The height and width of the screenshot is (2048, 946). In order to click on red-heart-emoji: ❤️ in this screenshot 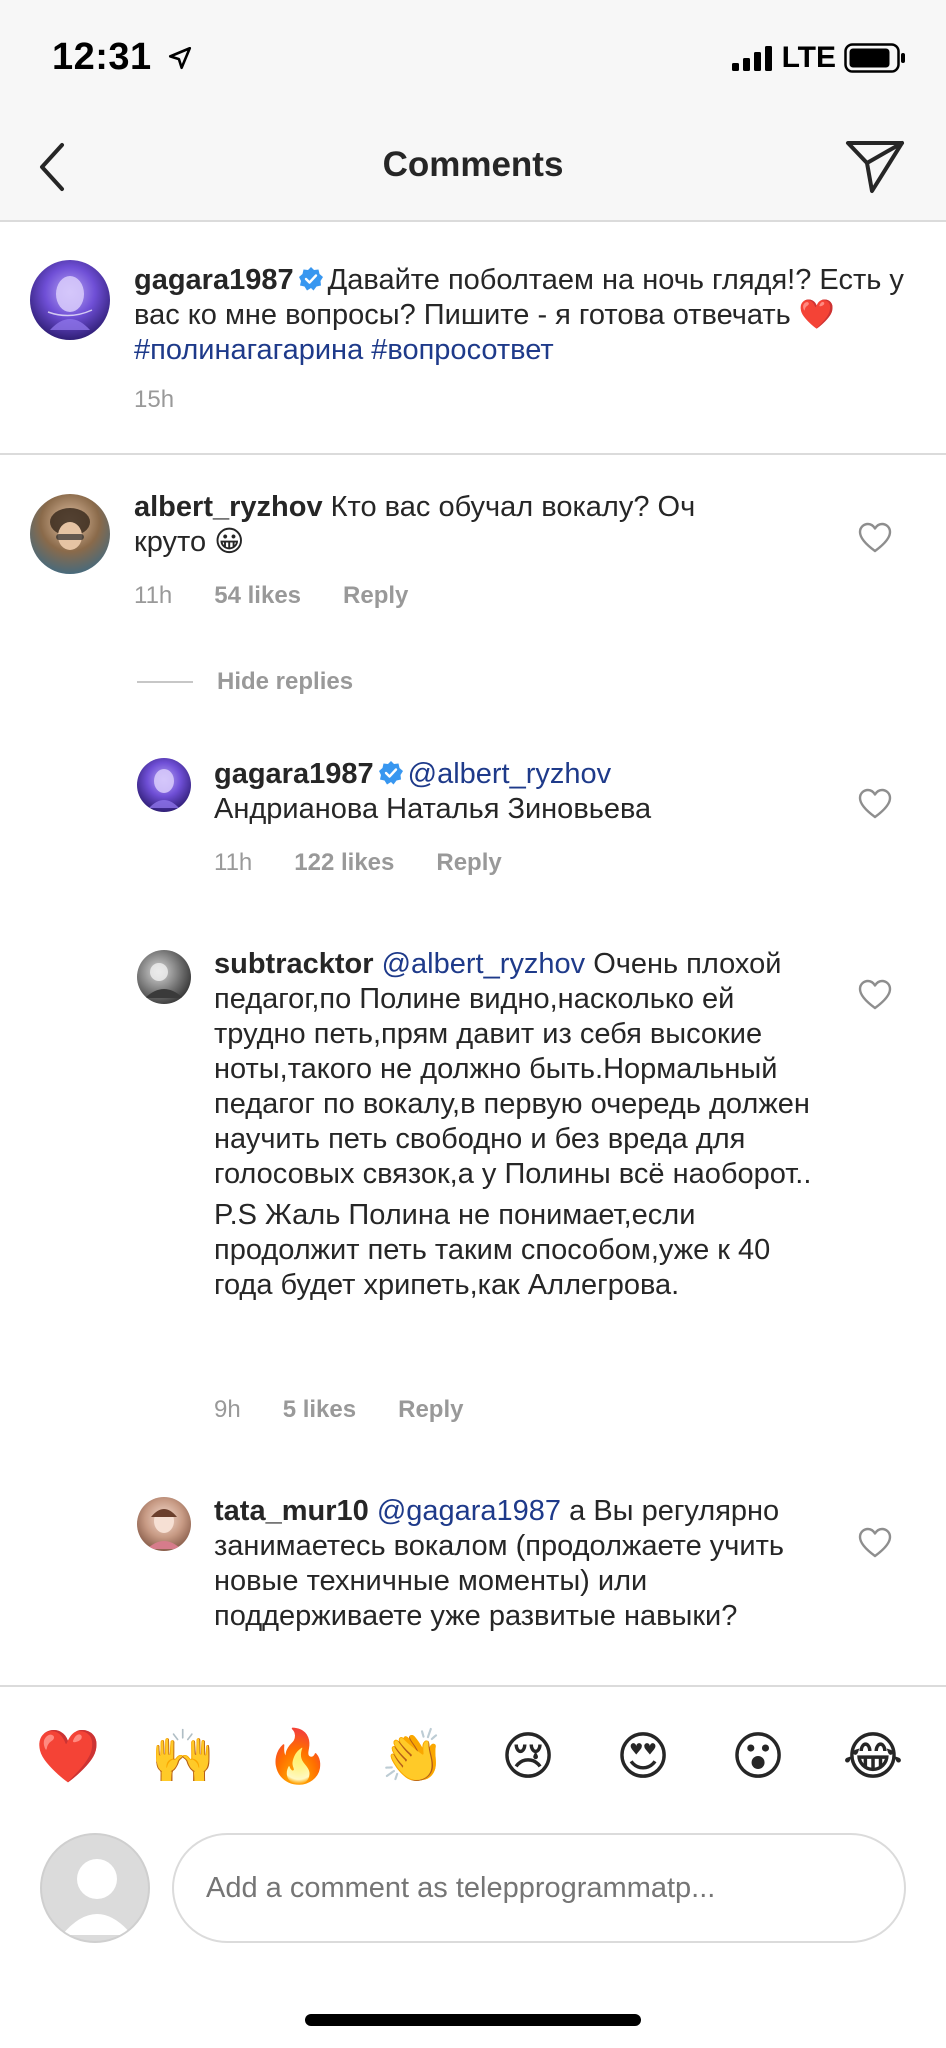, I will do `click(816, 315)`.